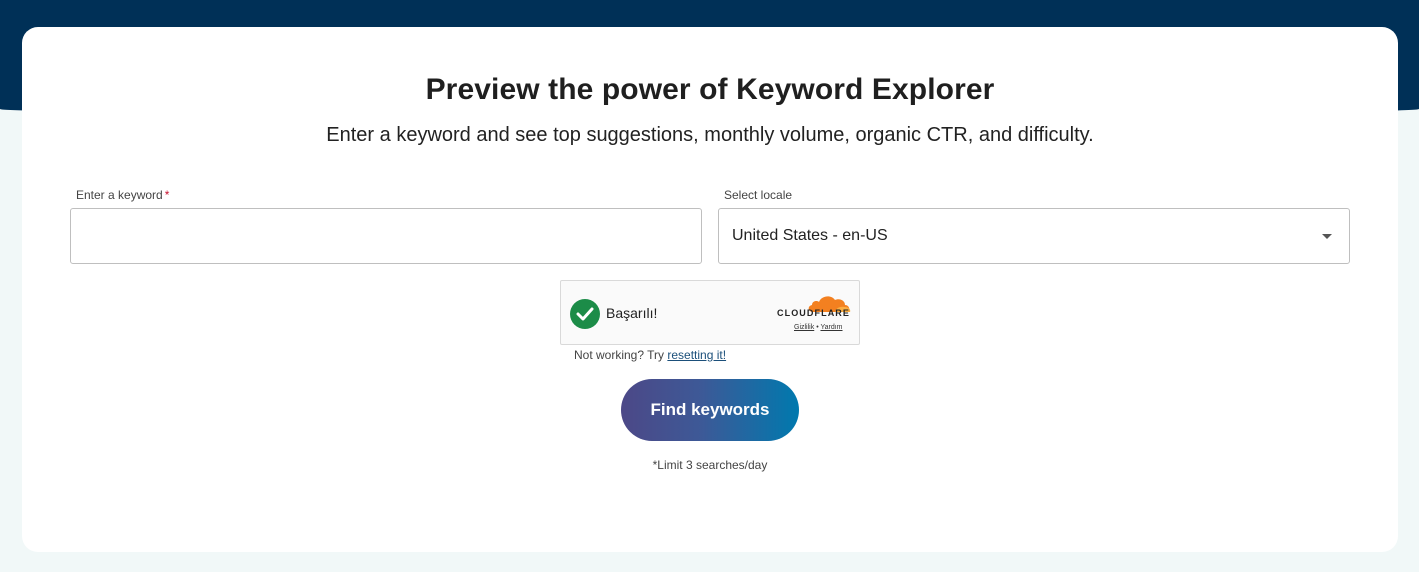  Describe the element at coordinates (619, 355) in the screenshot. I see `reset-prefix: Not working? Try` at that location.